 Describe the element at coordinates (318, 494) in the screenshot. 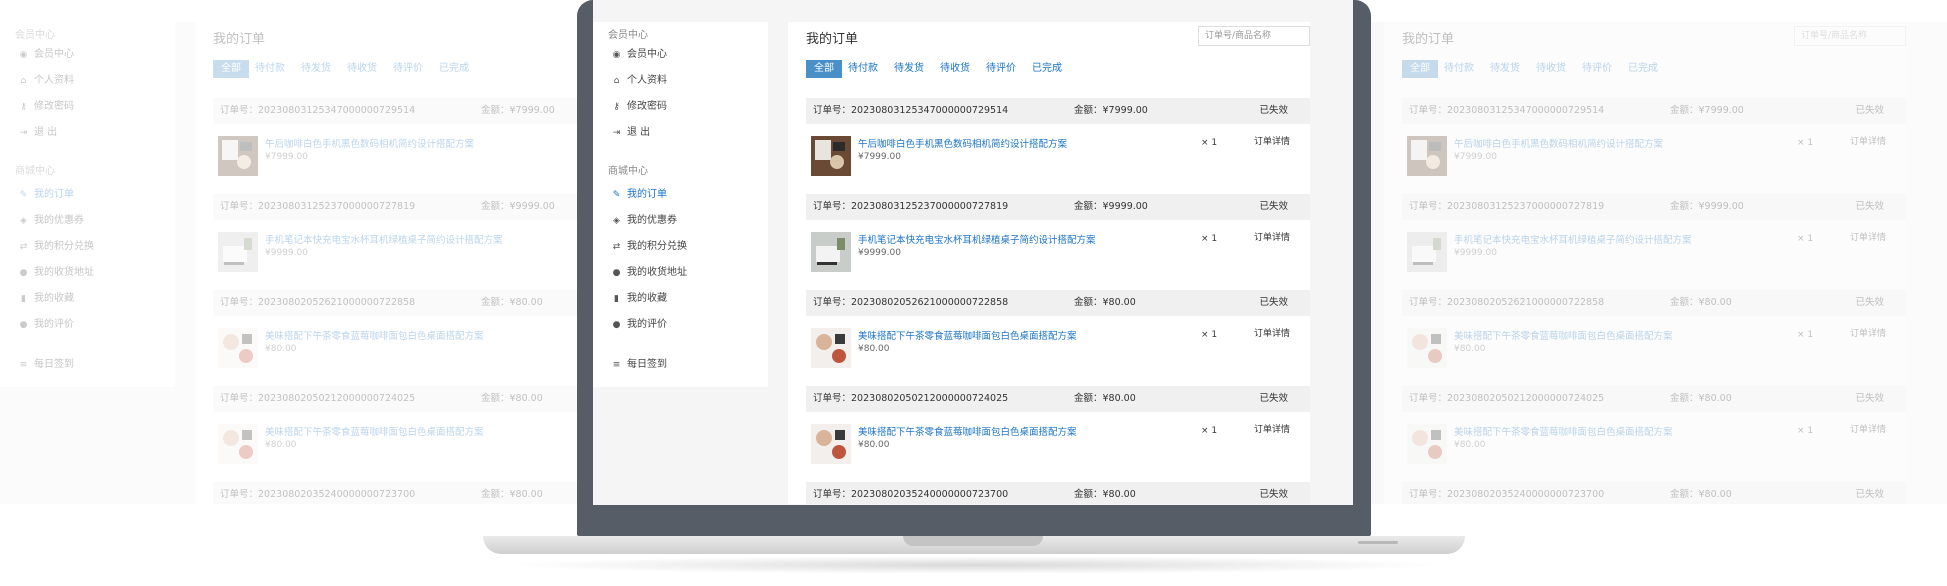

I see `order-number: 订单号：20230802035240000000723700` at that location.